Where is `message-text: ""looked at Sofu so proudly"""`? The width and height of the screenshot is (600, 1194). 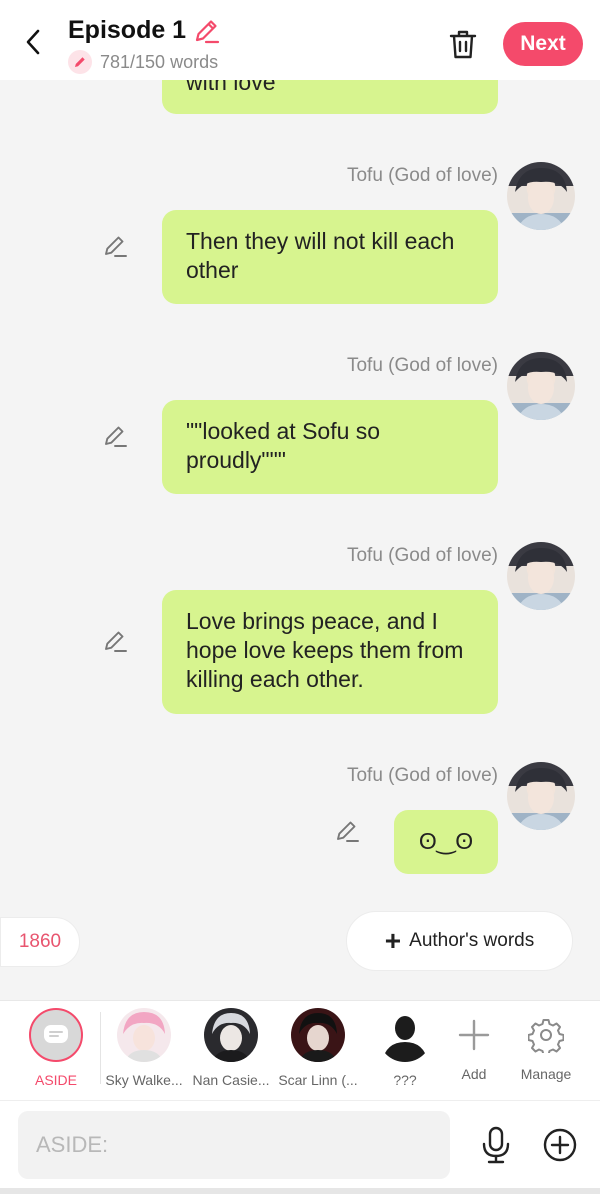 message-text: ""looked at Sofu so proudly""" is located at coordinates (283, 445).